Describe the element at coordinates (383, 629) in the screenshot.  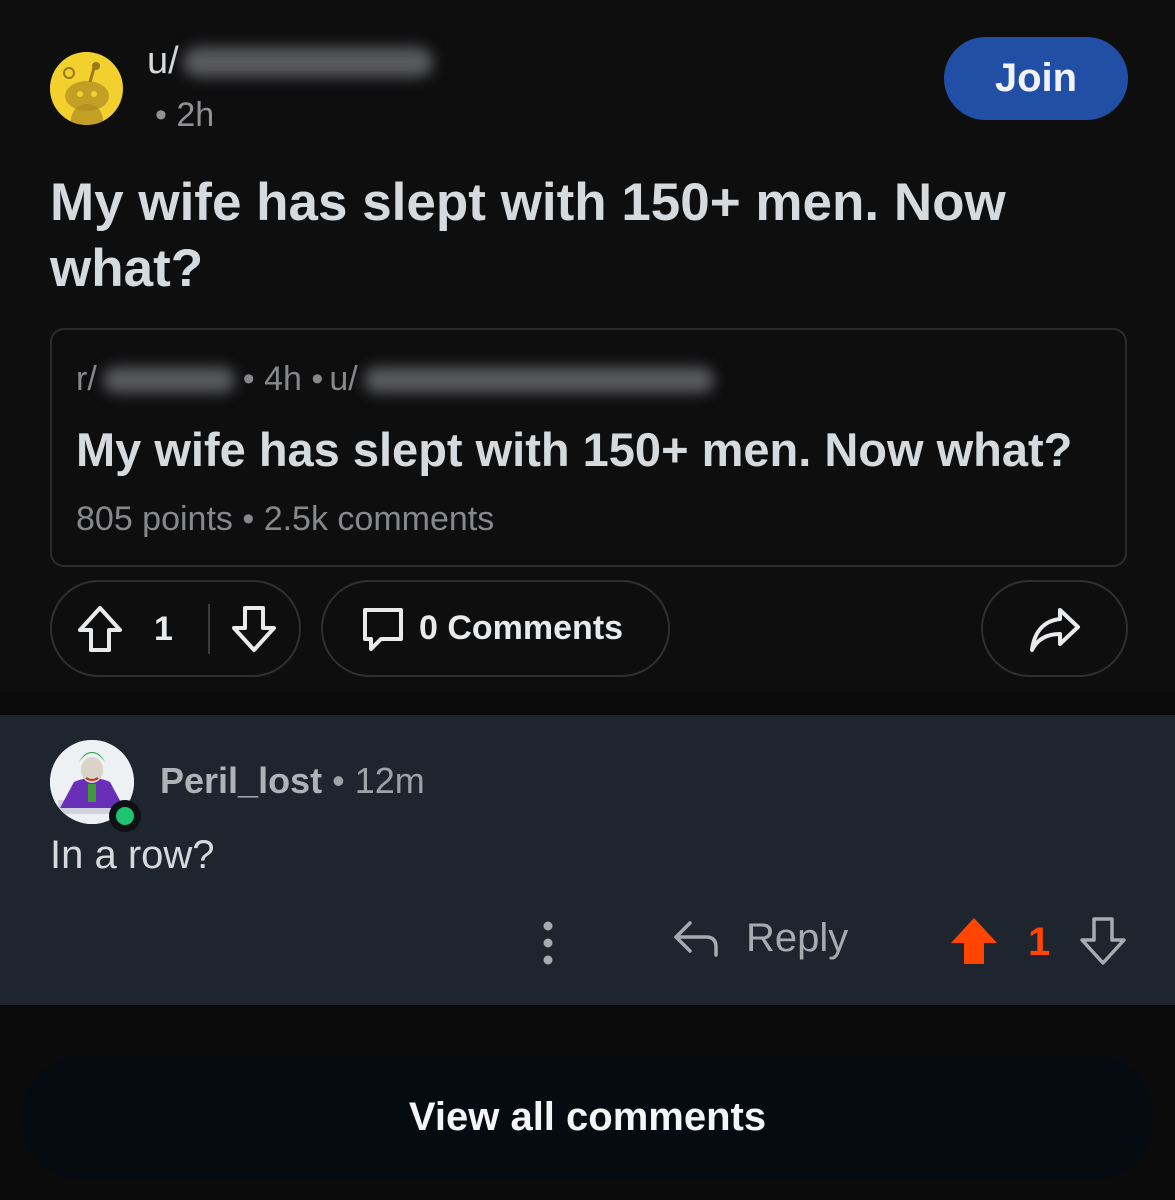
I see `comment-icon` at that location.